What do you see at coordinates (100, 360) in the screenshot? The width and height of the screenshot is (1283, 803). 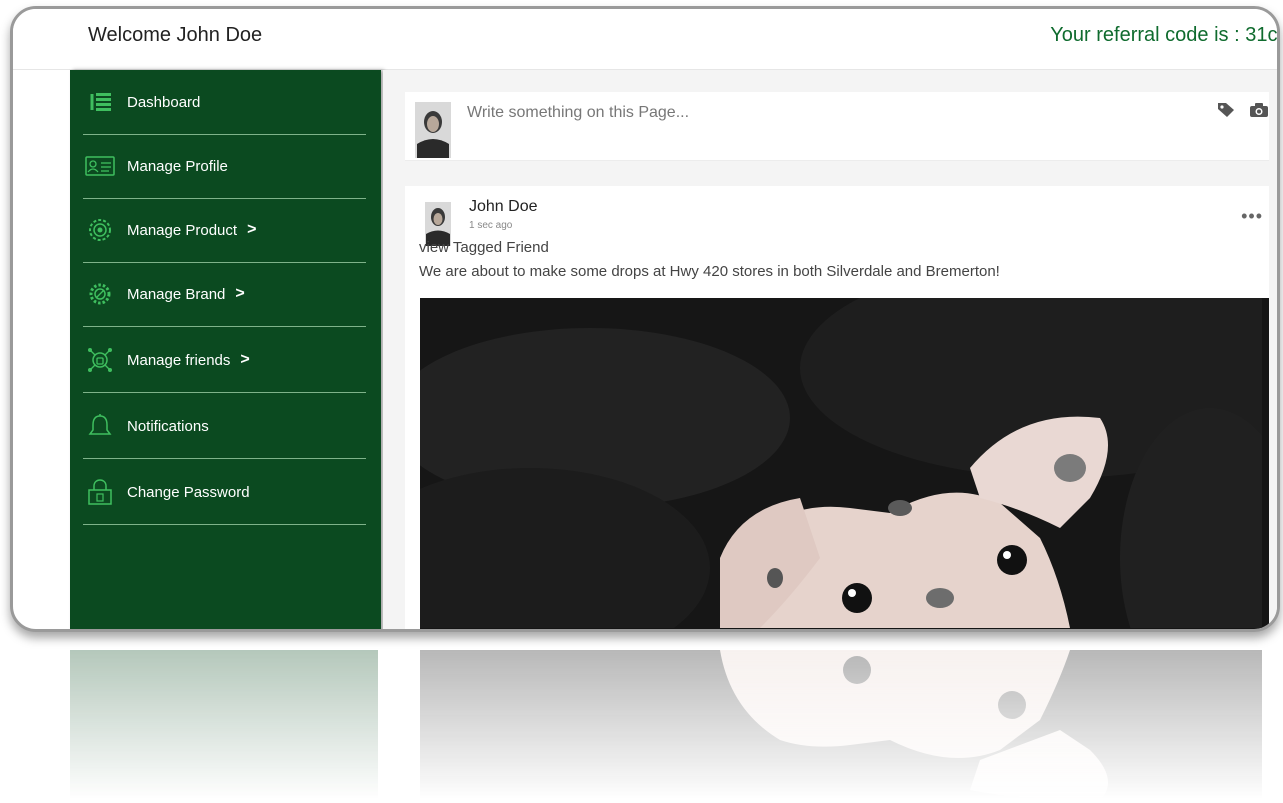 I see `friends-network-icon` at bounding box center [100, 360].